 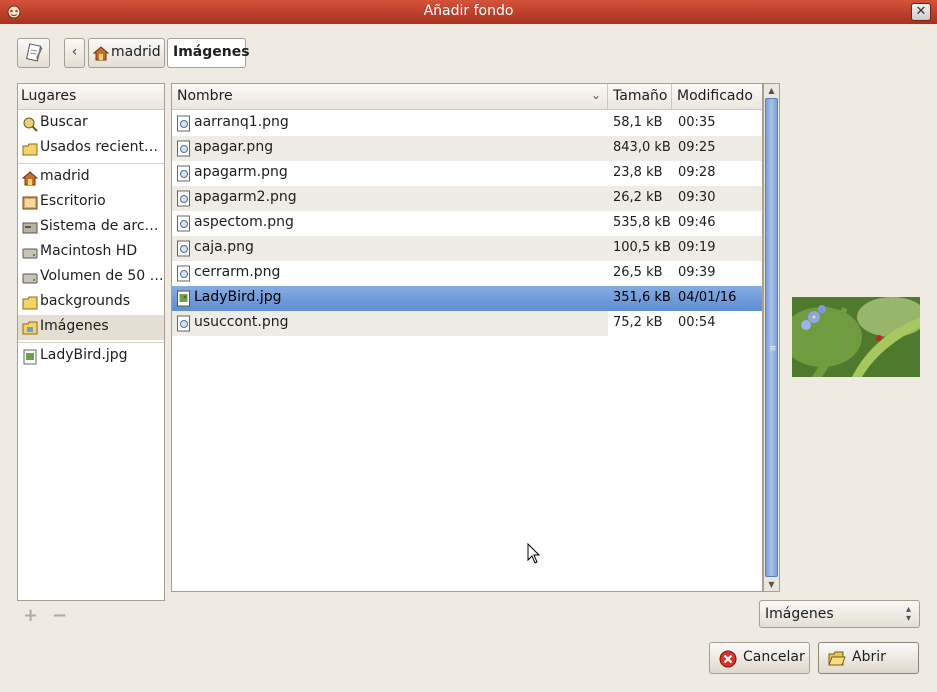 I want to click on type-location-button, so click(x=33, y=53).